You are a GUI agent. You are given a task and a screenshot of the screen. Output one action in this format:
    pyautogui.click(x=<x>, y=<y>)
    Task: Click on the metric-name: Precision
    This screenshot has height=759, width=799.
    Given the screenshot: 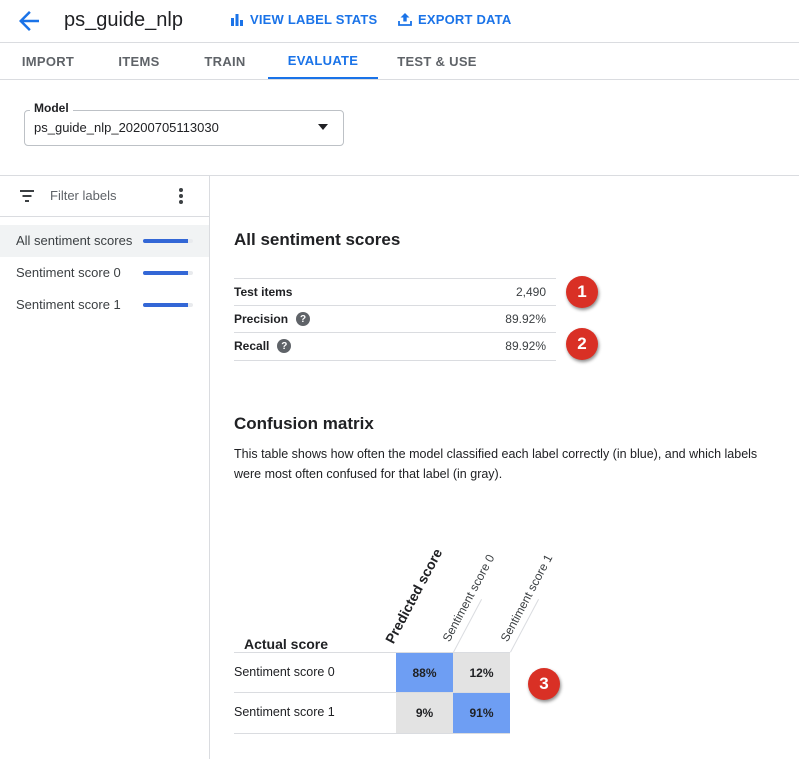 What is the action you would take?
    pyautogui.click(x=261, y=319)
    